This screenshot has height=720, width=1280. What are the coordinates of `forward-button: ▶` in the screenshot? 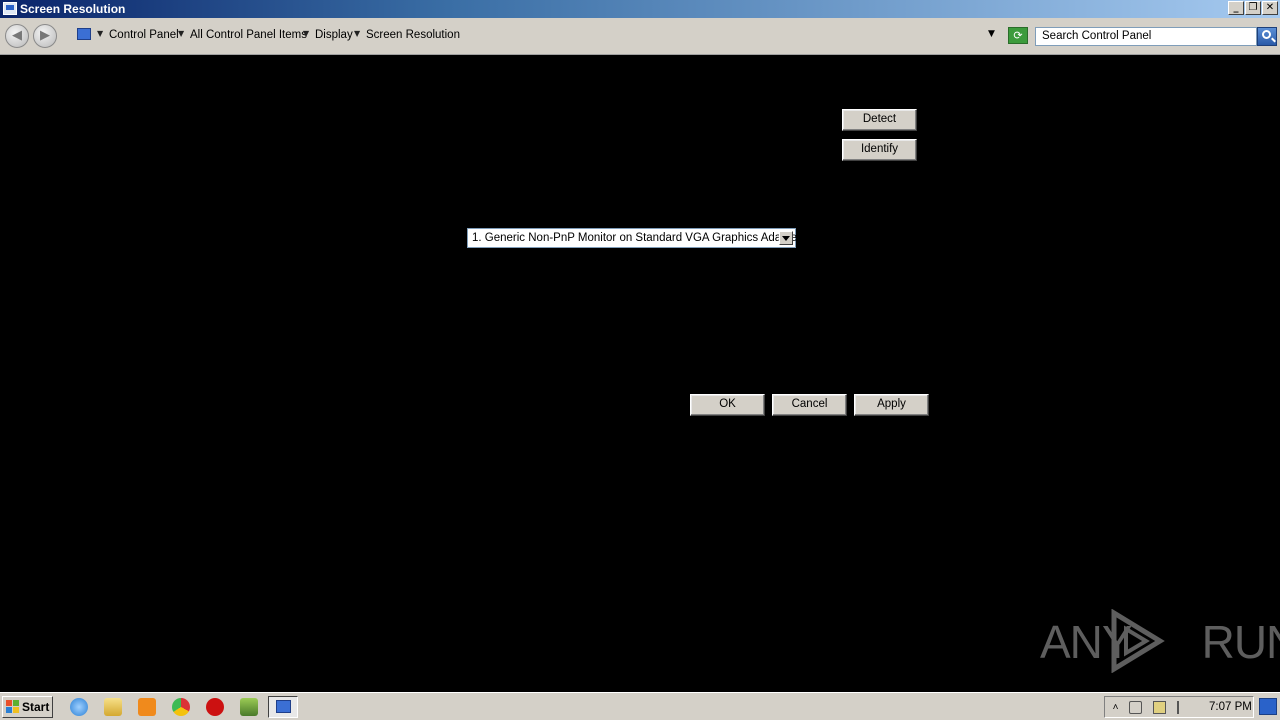 It's located at (45, 36).